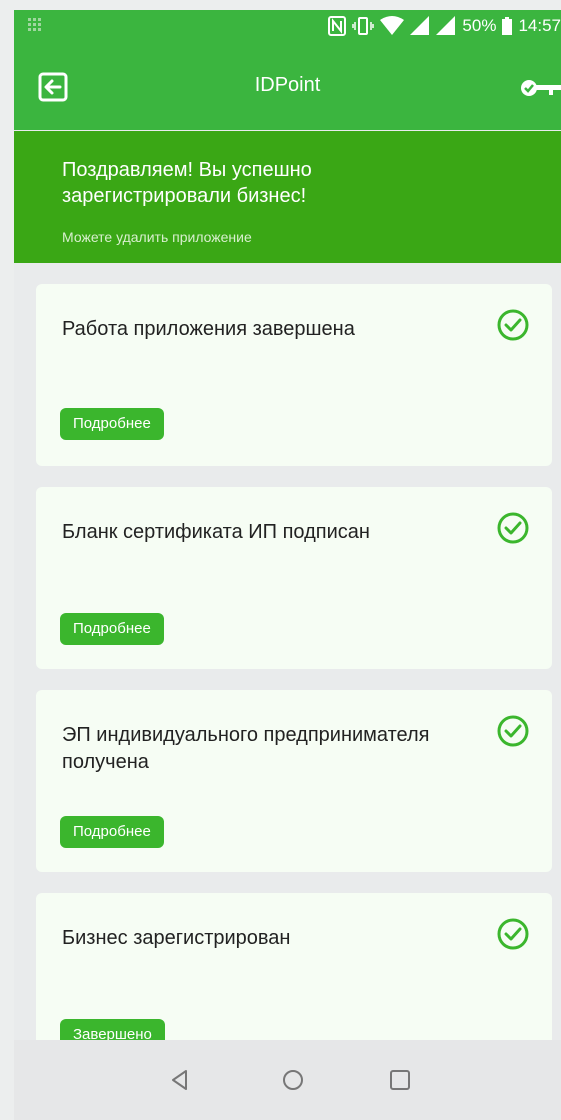 This screenshot has height=1120, width=561. I want to click on navigation-bar, so click(287, 1080).